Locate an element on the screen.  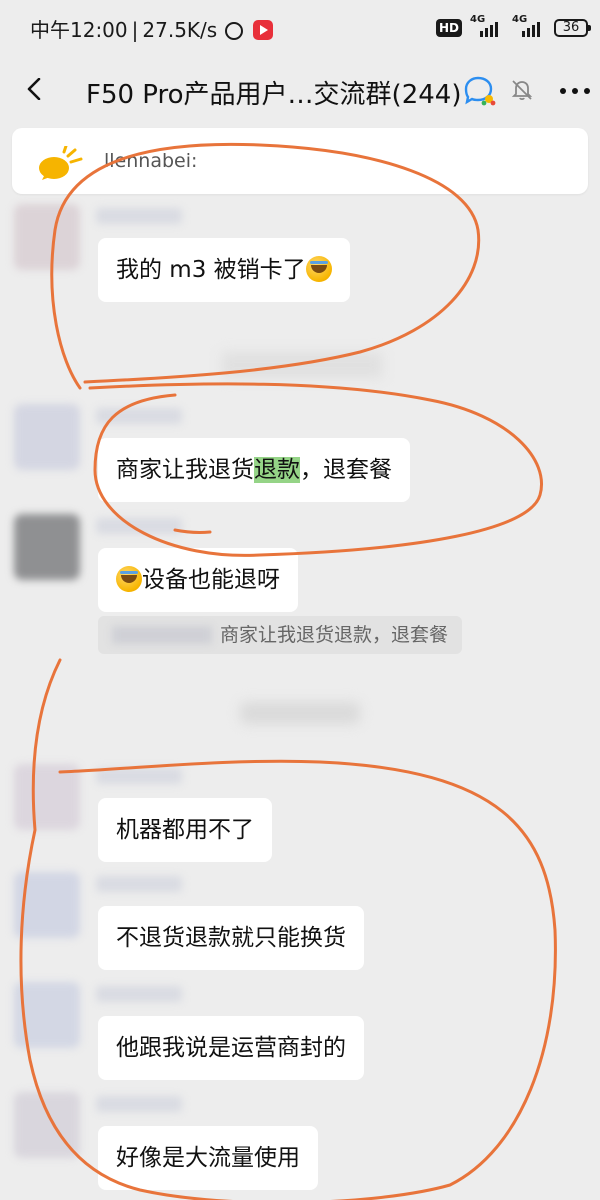
title-bar: F50 Pro产品用户…交流群(244) is located at coordinates (300, 91).